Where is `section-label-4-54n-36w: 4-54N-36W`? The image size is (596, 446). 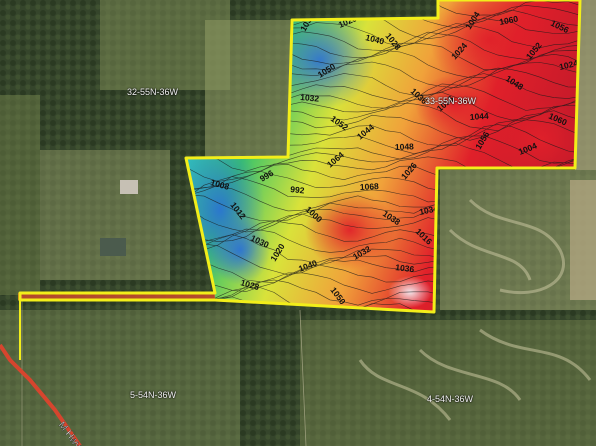
section-label-4-54n-36w: 4-54N-36W is located at coordinates (450, 399).